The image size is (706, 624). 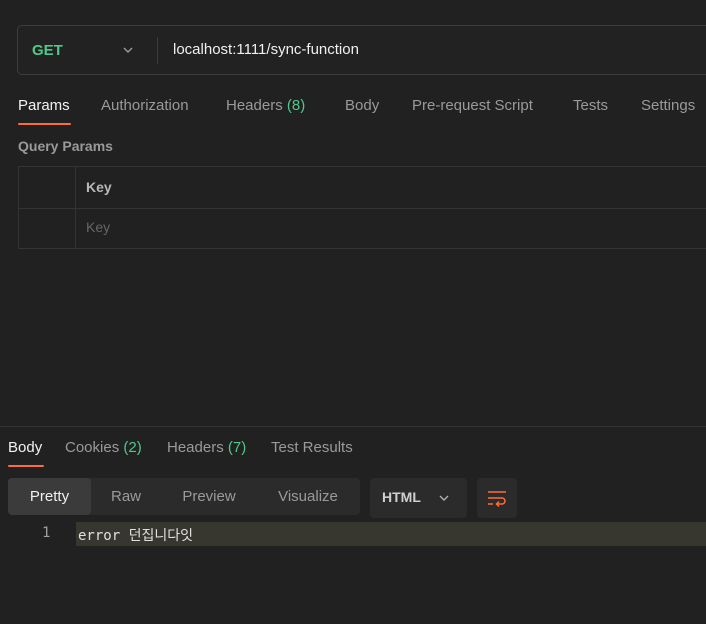 I want to click on tab-label: Pre-request Script, so click(x=472, y=105).